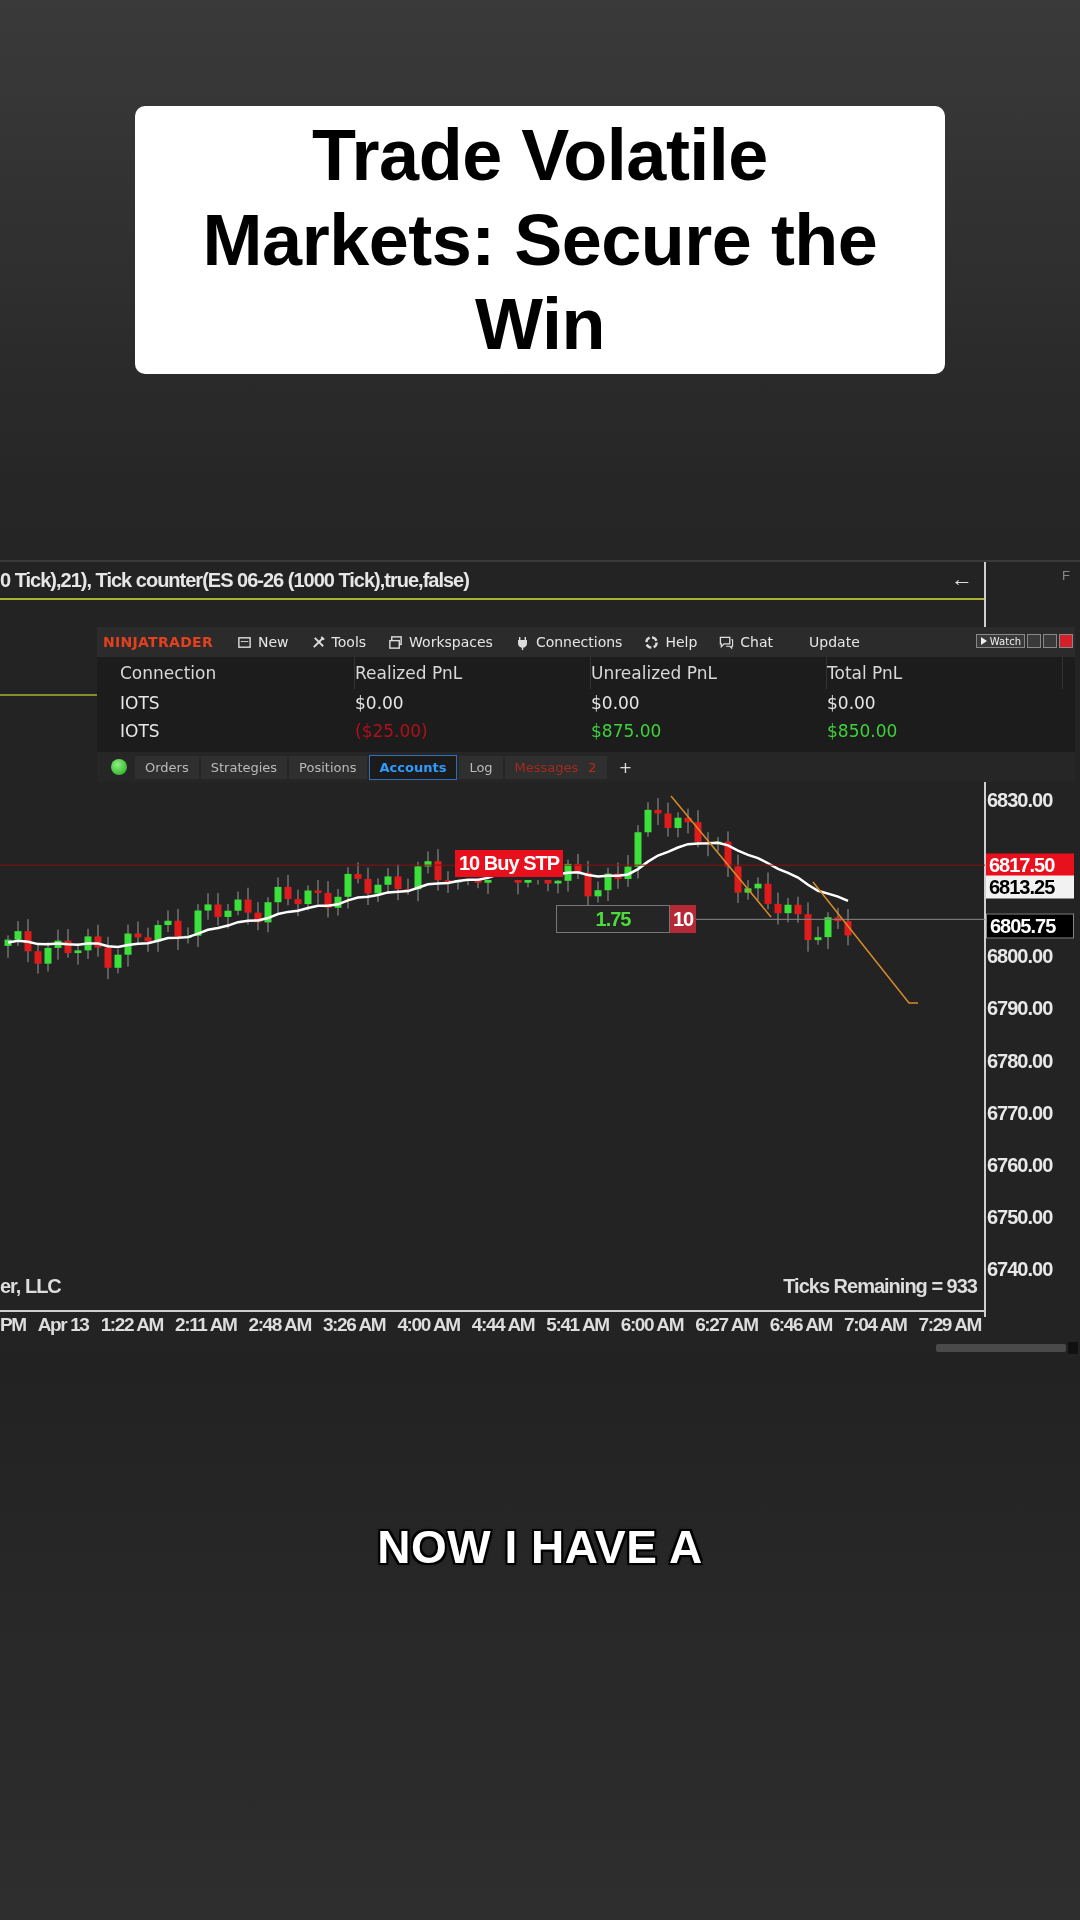 This screenshot has width=1080, height=1920. I want to click on table-cell-text: $875.00, so click(627, 731).